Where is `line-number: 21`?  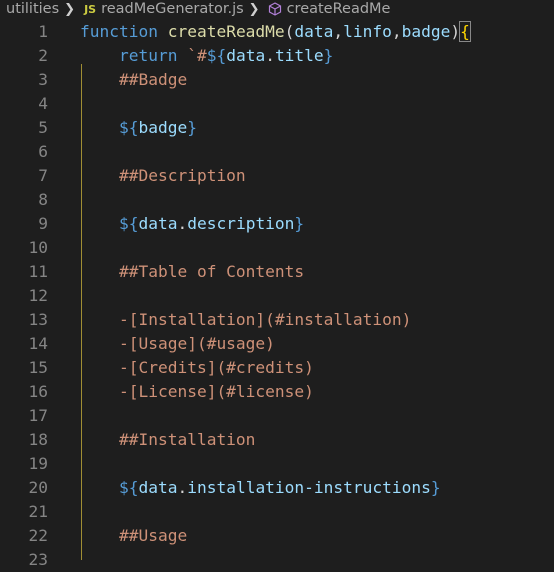 line-number: 21 is located at coordinates (38, 511).